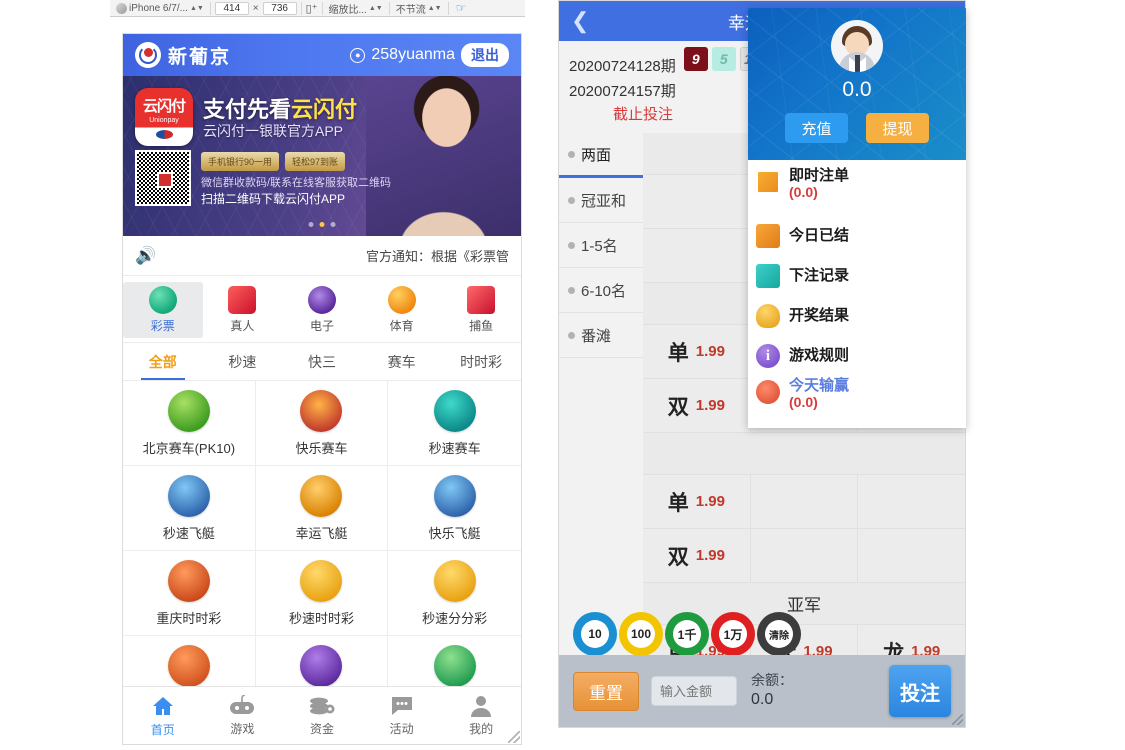 The height and width of the screenshot is (750, 1125). What do you see at coordinates (861, 236) in the screenshot?
I see `popup-menu-item-1: 今日已结` at bounding box center [861, 236].